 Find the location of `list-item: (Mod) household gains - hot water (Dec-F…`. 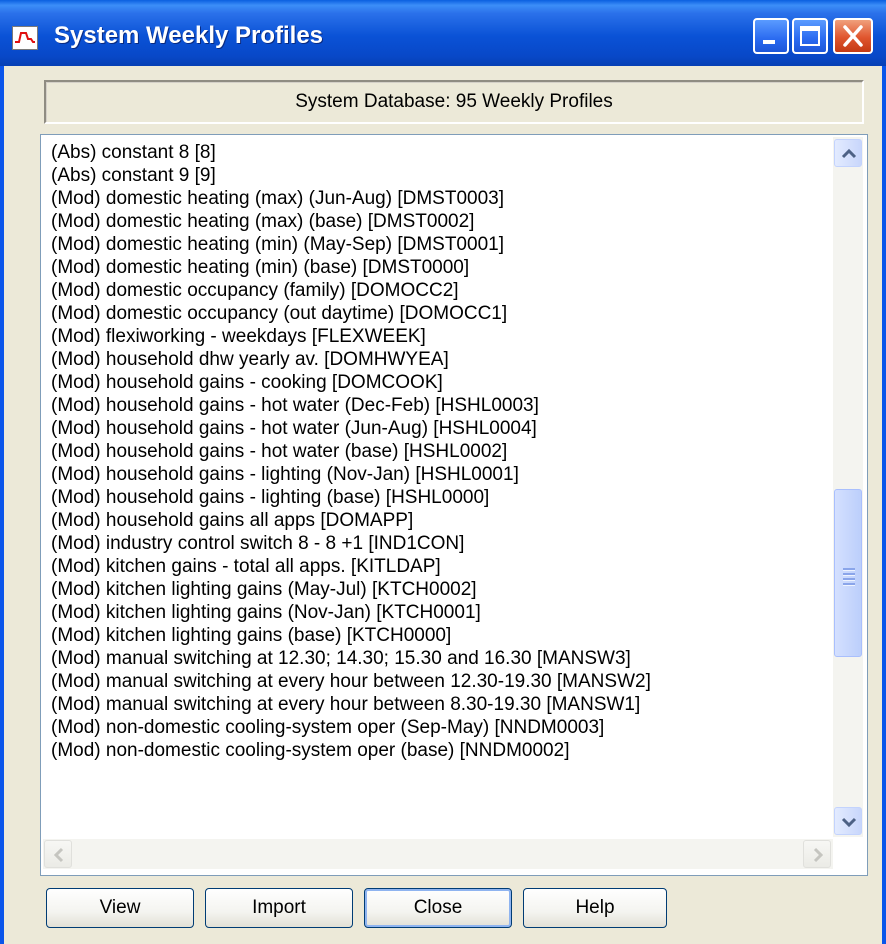

list-item: (Mod) household gains - hot water (Dec-F… is located at coordinates (441, 405).